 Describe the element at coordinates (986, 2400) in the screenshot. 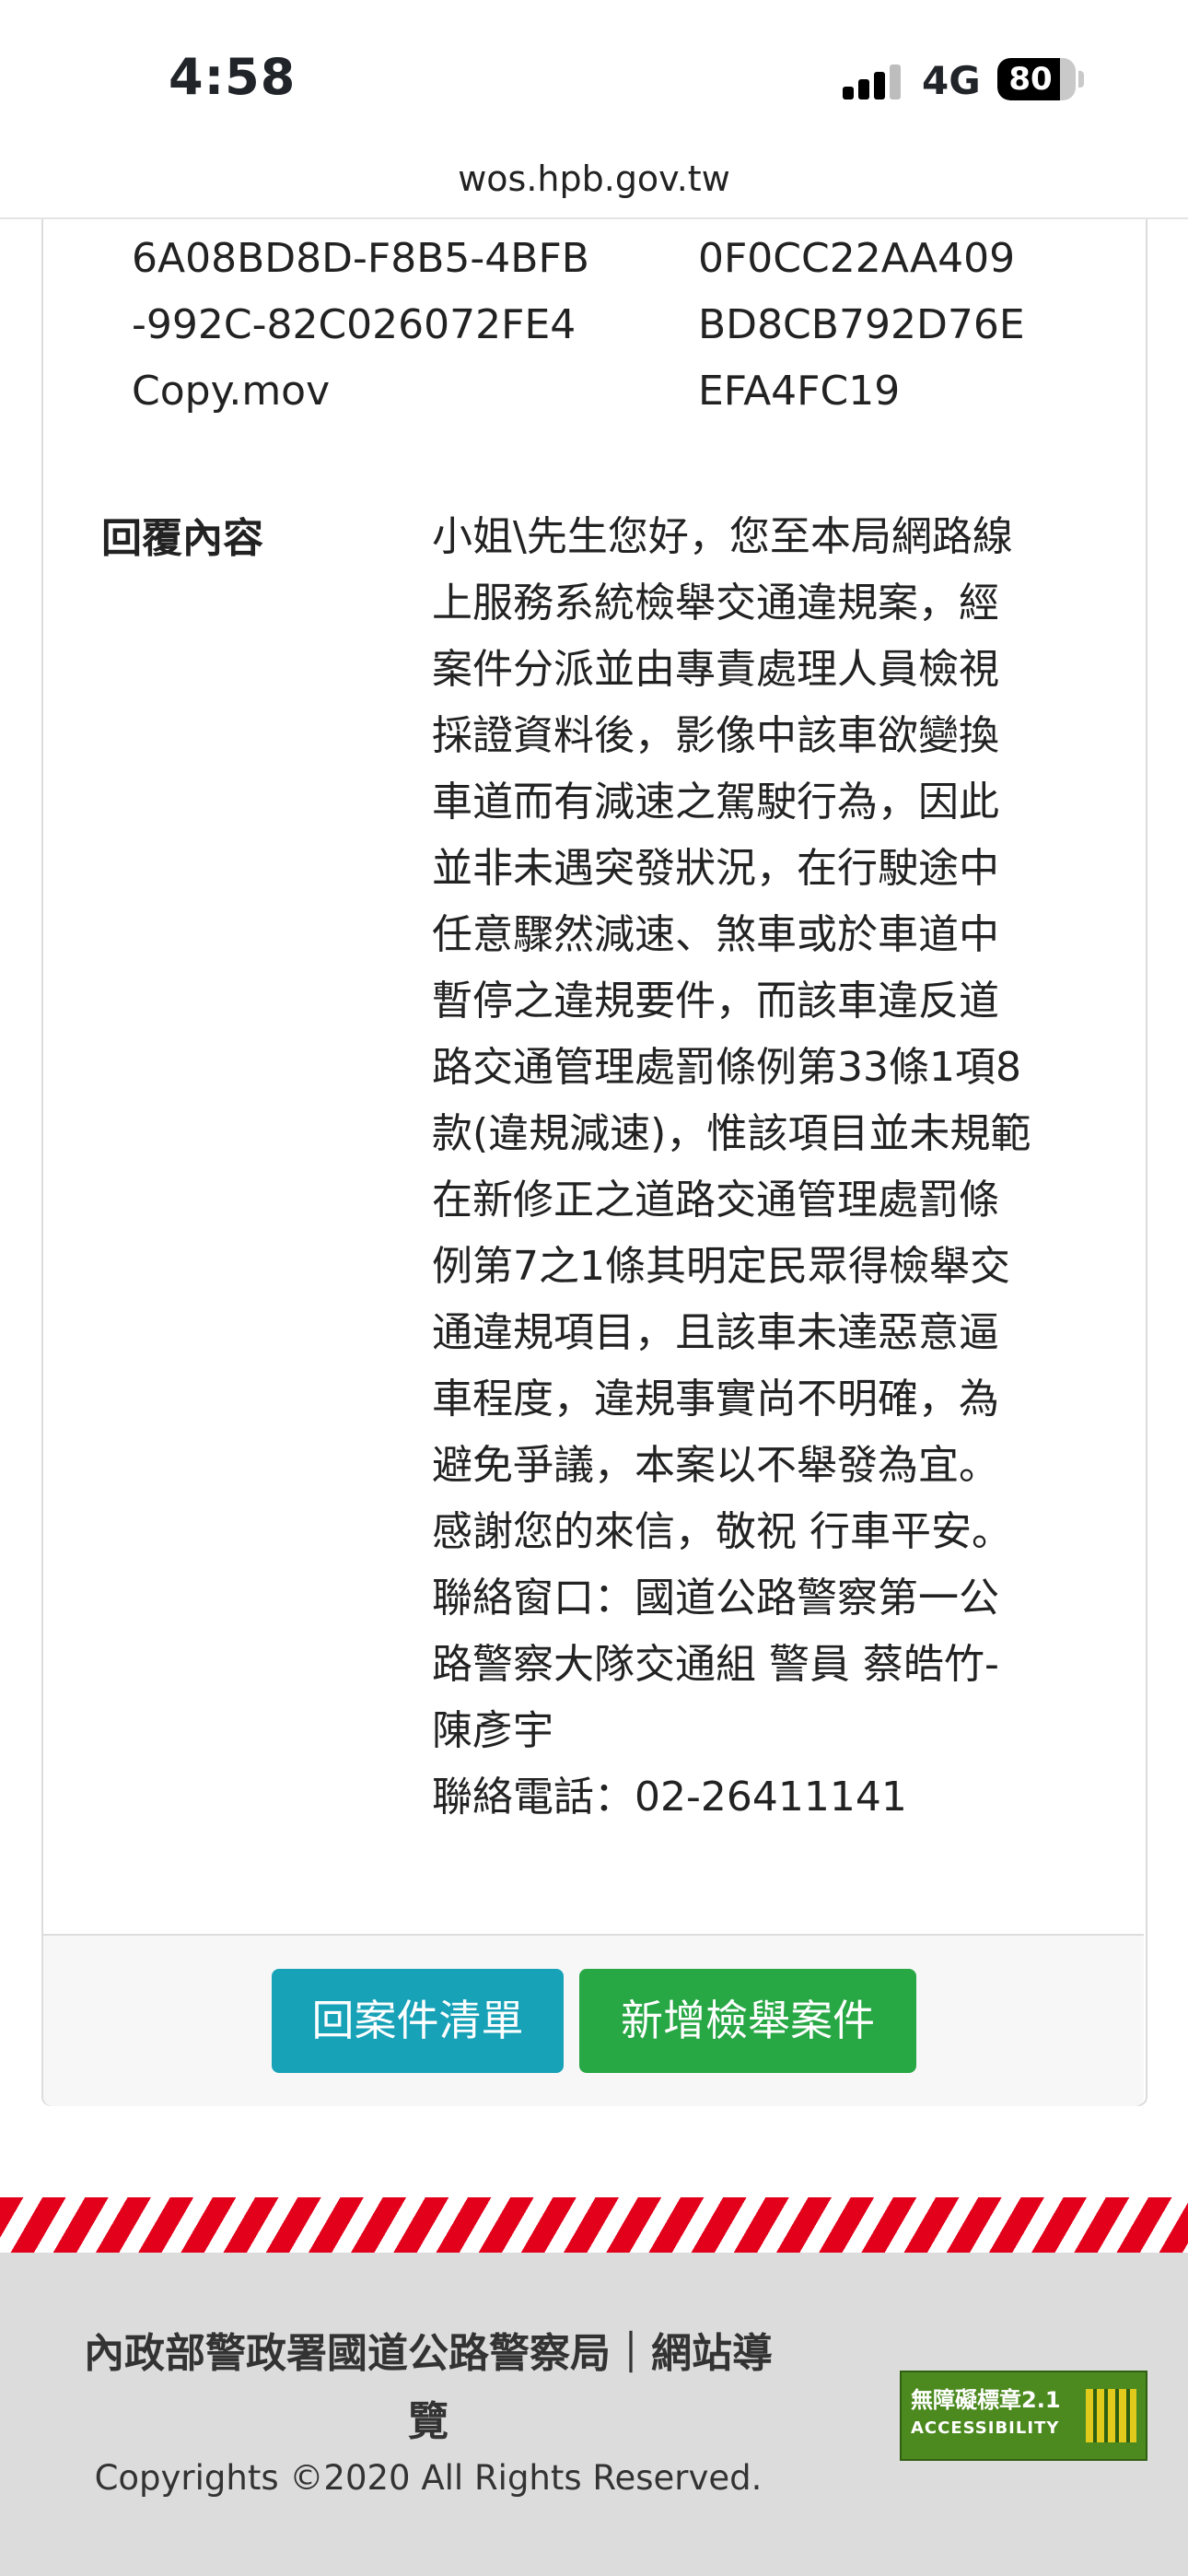

I see `badge-title: 無障礙標章2.1` at that location.